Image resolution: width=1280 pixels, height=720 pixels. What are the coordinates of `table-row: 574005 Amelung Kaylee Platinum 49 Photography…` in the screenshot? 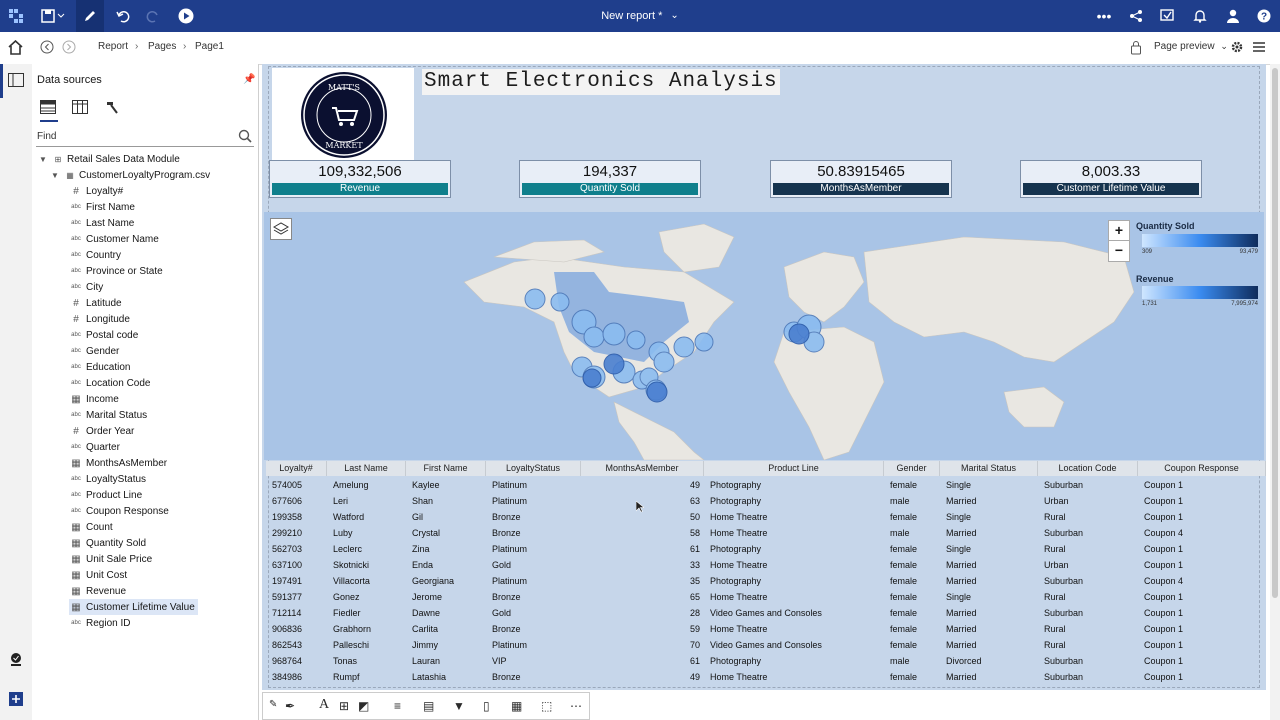 It's located at (766, 485).